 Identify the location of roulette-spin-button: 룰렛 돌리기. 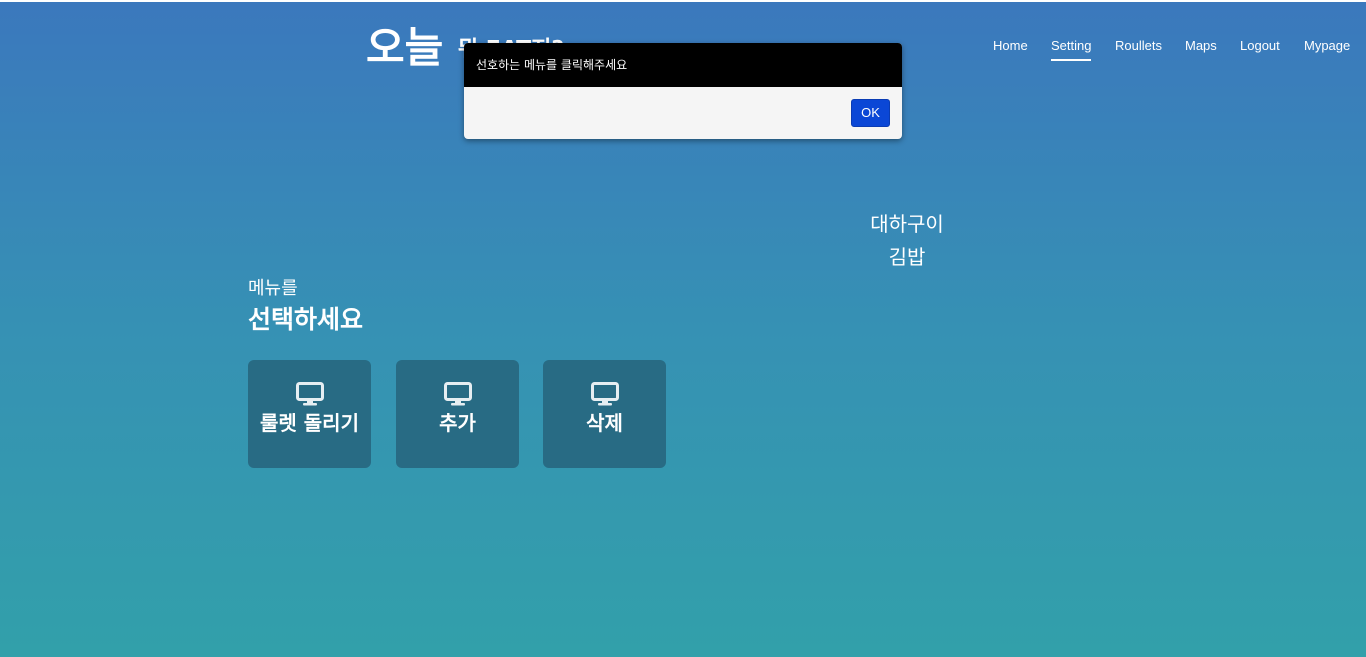
(309, 414).